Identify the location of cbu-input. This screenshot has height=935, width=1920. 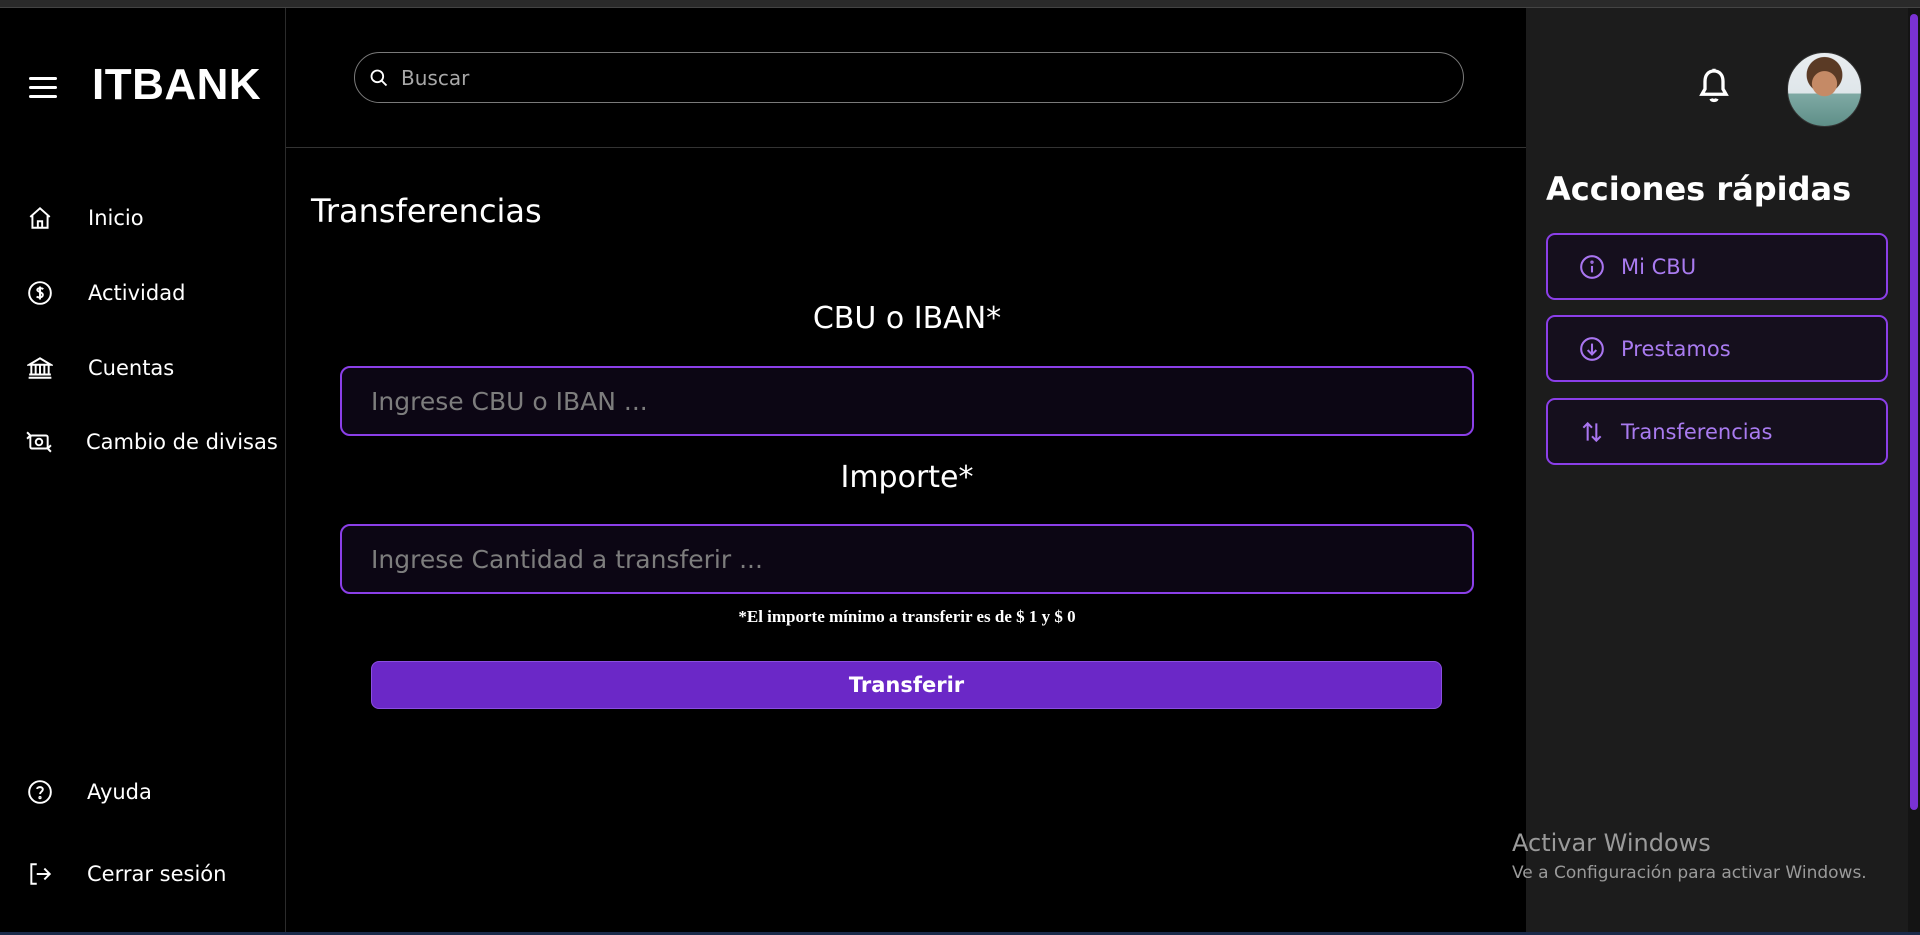
(907, 401).